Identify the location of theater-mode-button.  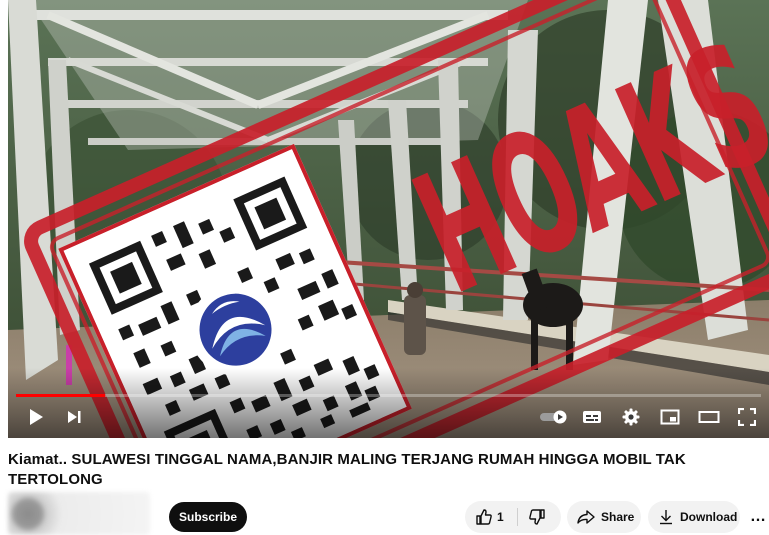
(709, 417).